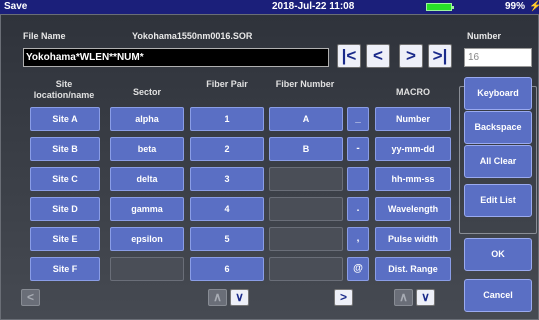 This screenshot has height=320, width=539. Describe the element at coordinates (440, 56) in the screenshot. I see `last-button: >|` at that location.